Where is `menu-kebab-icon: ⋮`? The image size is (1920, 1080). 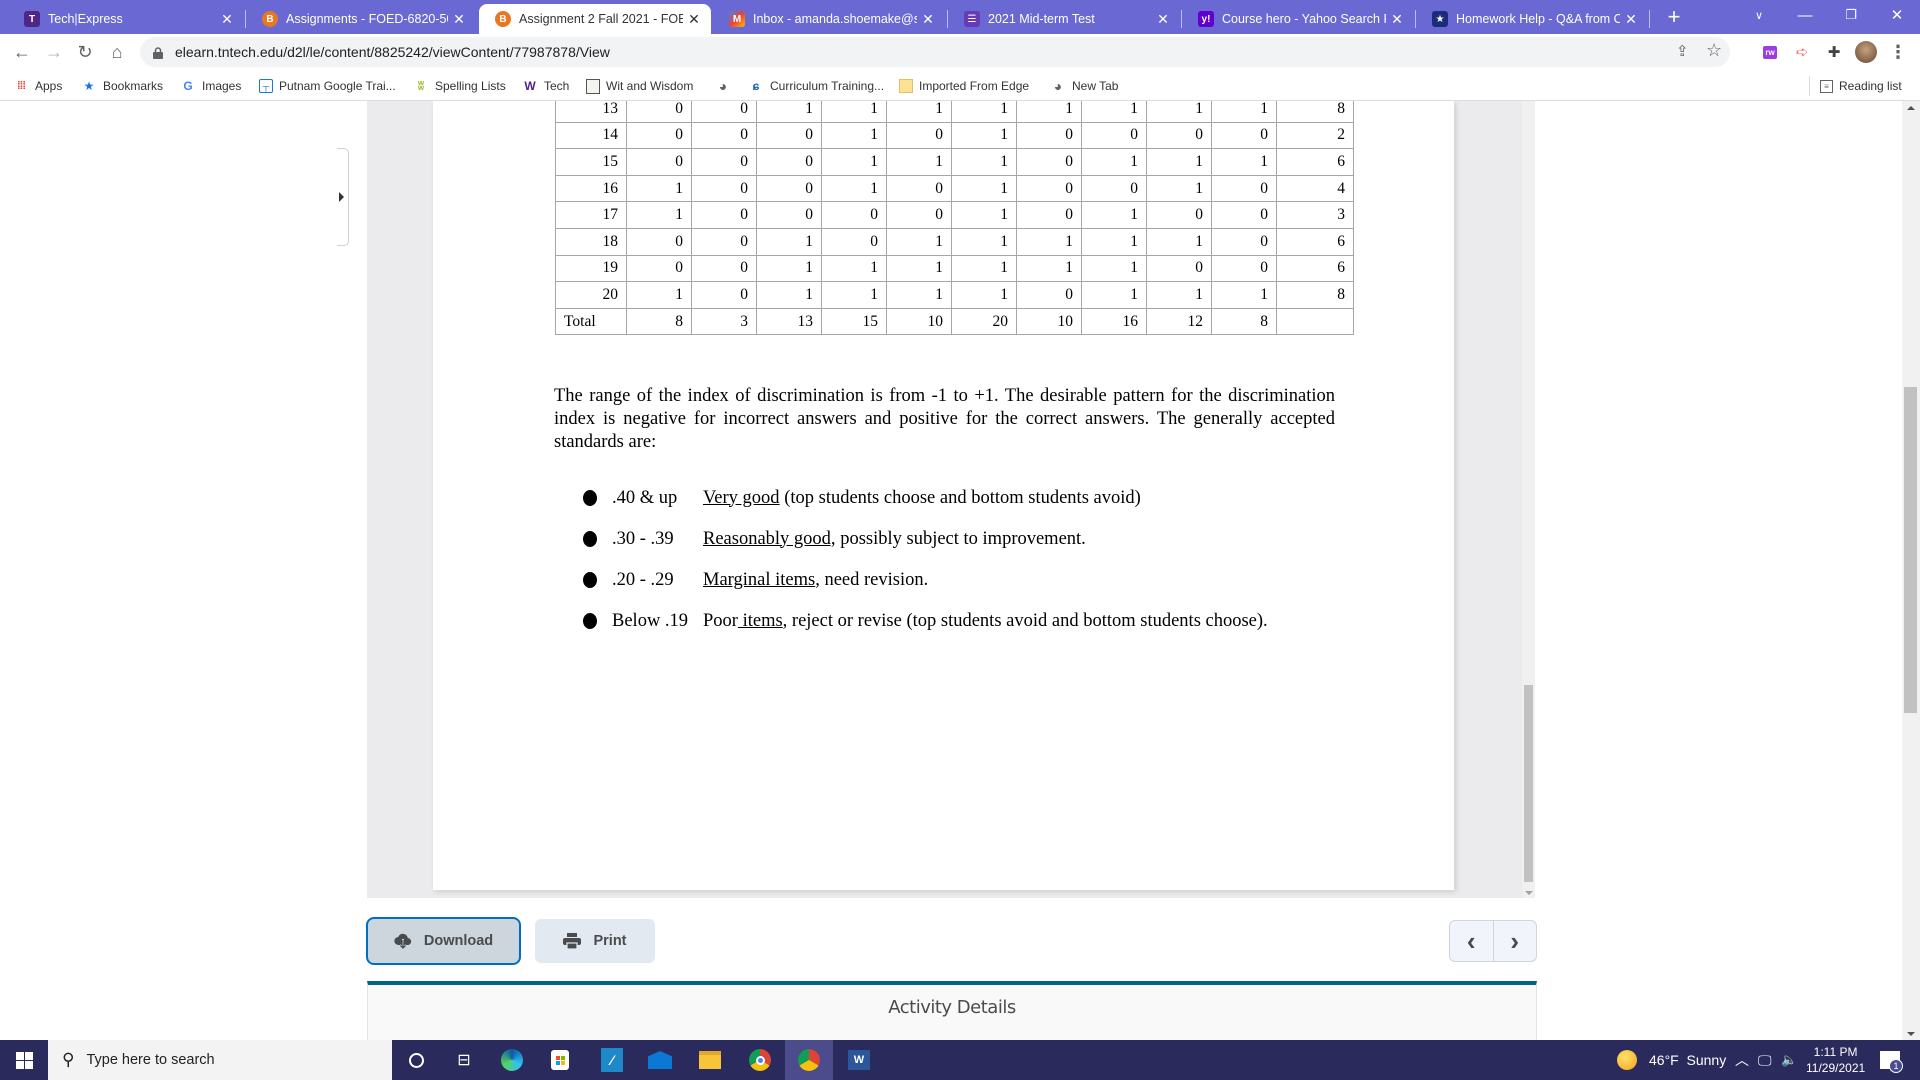
menu-kebab-icon: ⋮ is located at coordinates (1898, 52).